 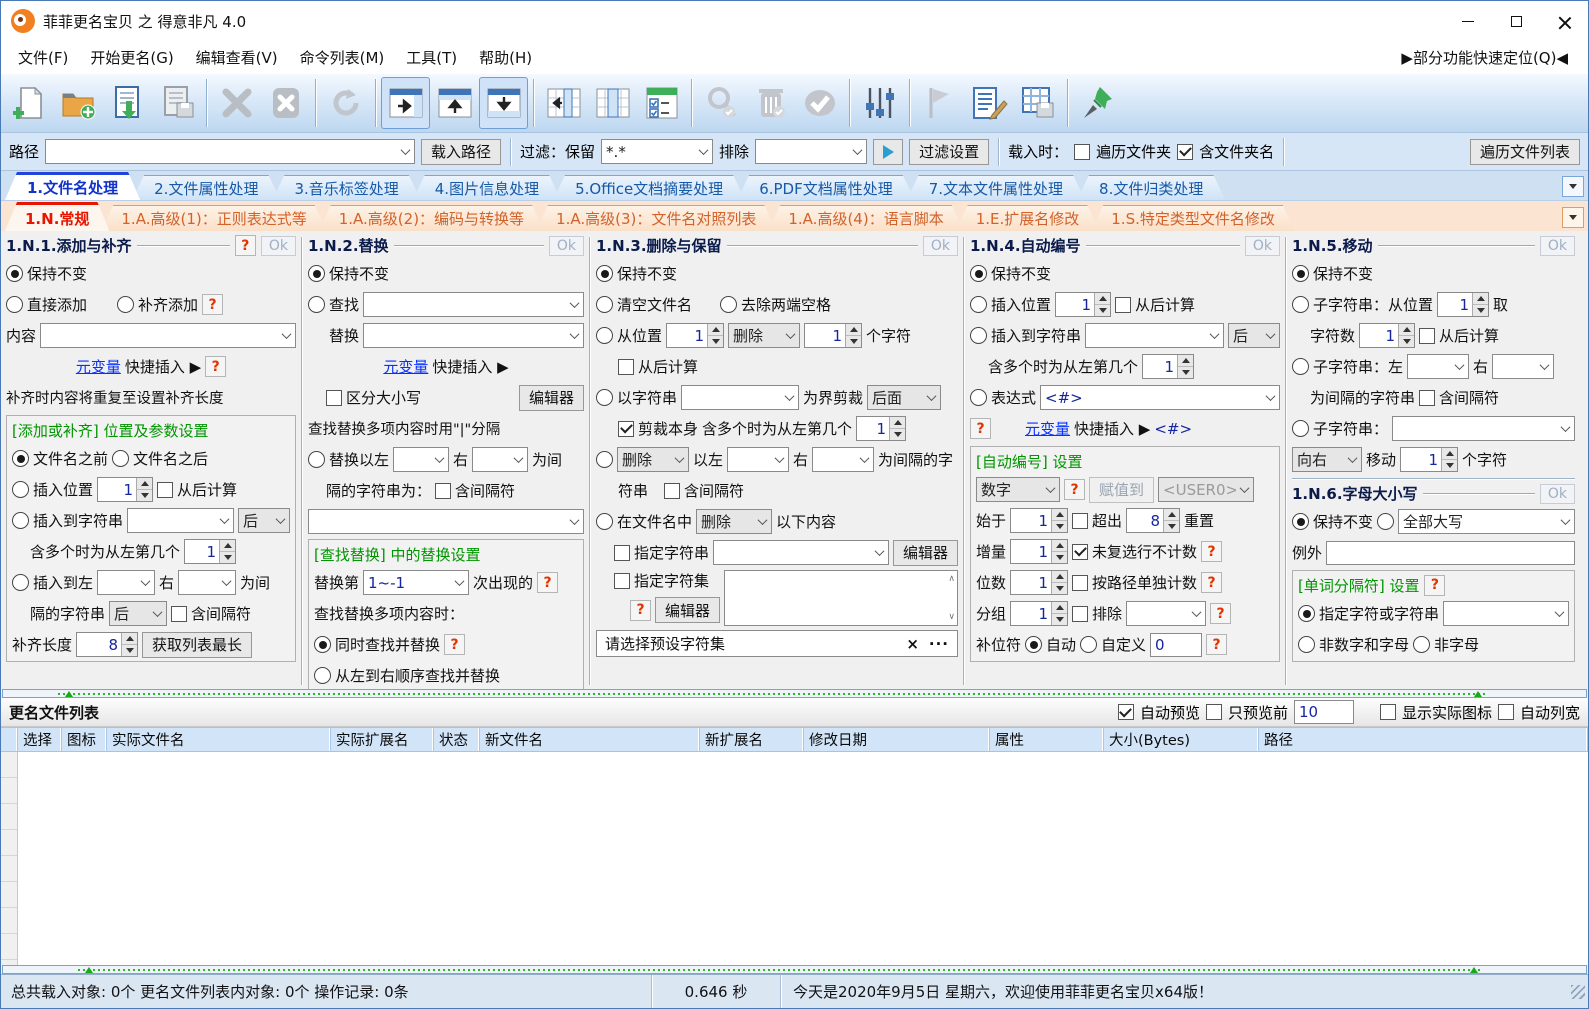 I want to click on clear-preset-icon: ×, so click(x=912, y=644).